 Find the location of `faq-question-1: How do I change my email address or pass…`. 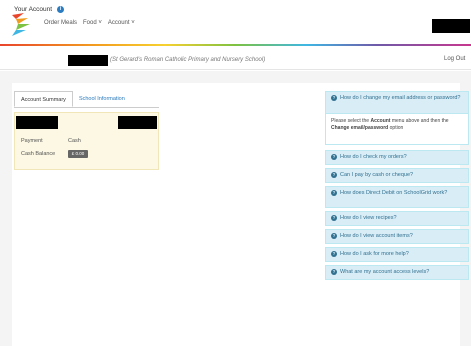

faq-question-1: How do I change my email address or pass… is located at coordinates (400, 98).